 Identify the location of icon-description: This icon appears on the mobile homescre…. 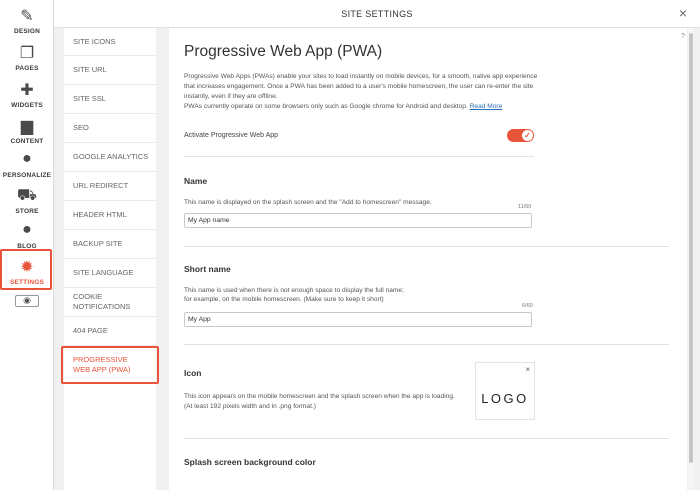
(319, 401).